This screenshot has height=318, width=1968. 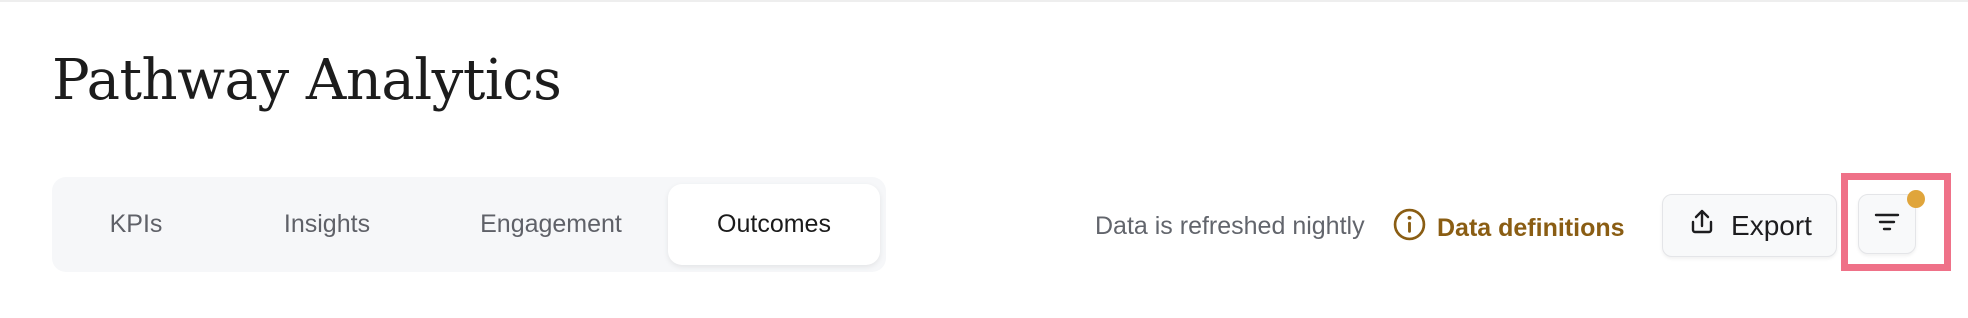 I want to click on tab-insights: Insights, so click(x=327, y=224).